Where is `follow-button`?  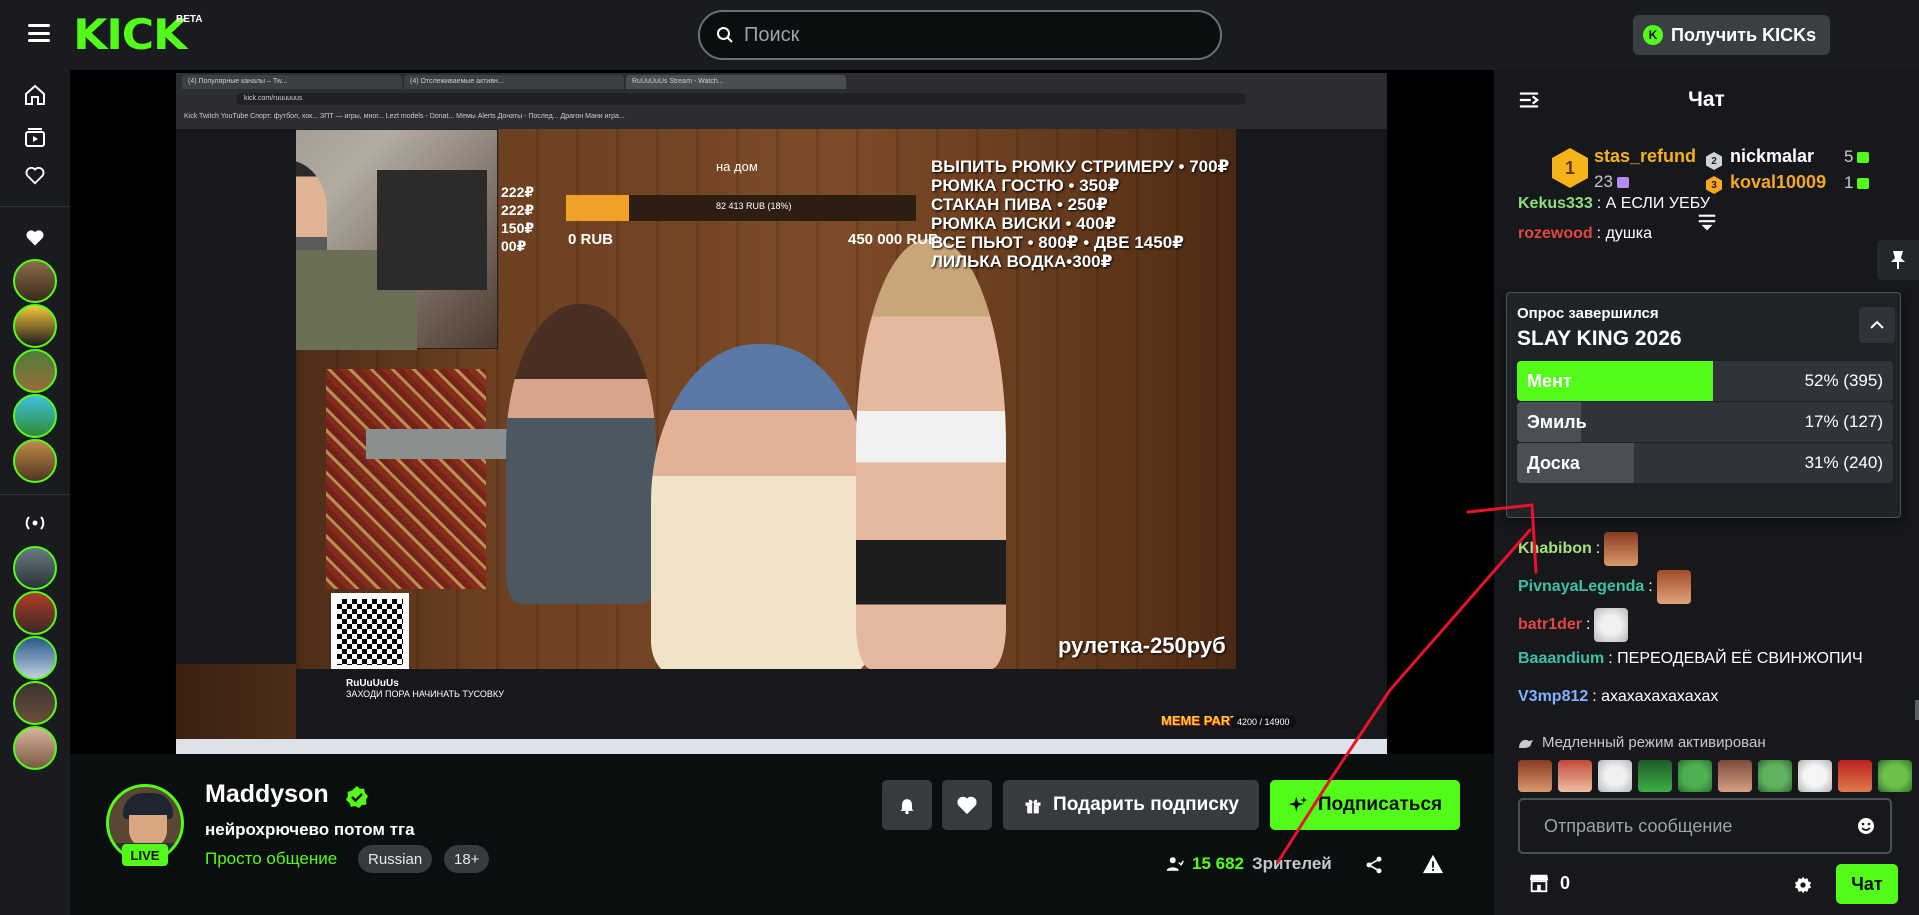 follow-button is located at coordinates (967, 805).